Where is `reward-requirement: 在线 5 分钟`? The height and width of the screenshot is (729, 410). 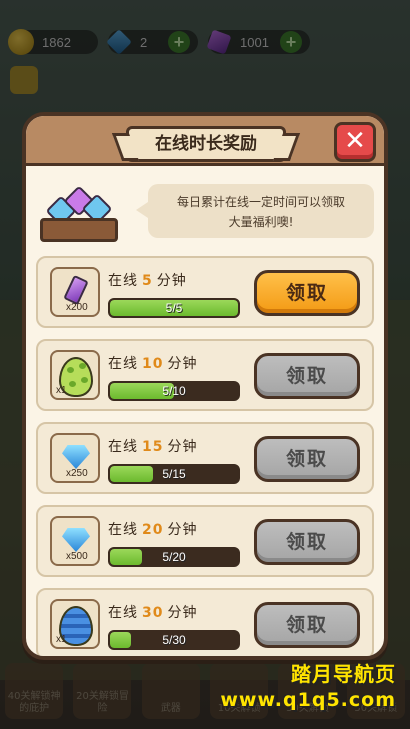
reward-requirement: 在线 5 分钟 is located at coordinates (147, 280).